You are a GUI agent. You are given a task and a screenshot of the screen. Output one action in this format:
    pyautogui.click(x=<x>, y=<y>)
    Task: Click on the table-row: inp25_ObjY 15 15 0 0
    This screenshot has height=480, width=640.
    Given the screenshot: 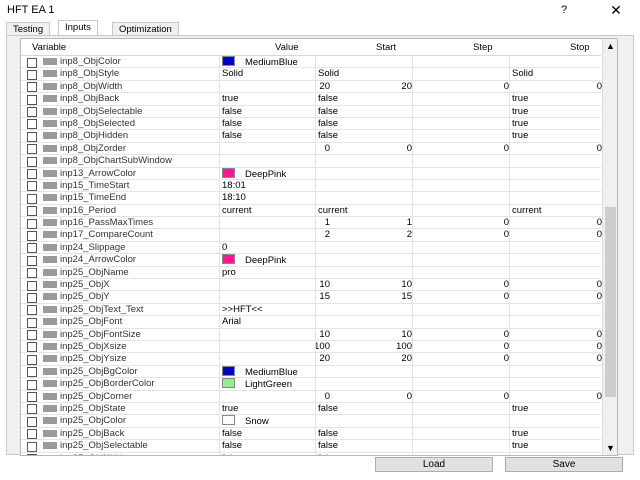 What is the action you would take?
    pyautogui.click(x=312, y=297)
    